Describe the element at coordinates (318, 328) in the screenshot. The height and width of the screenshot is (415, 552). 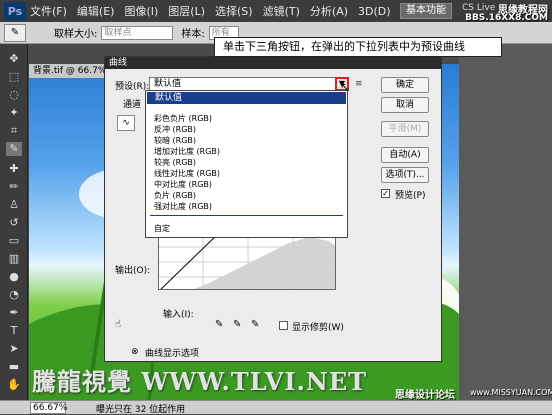
I see `show-clipping-label: 显示修剪(W)` at that location.